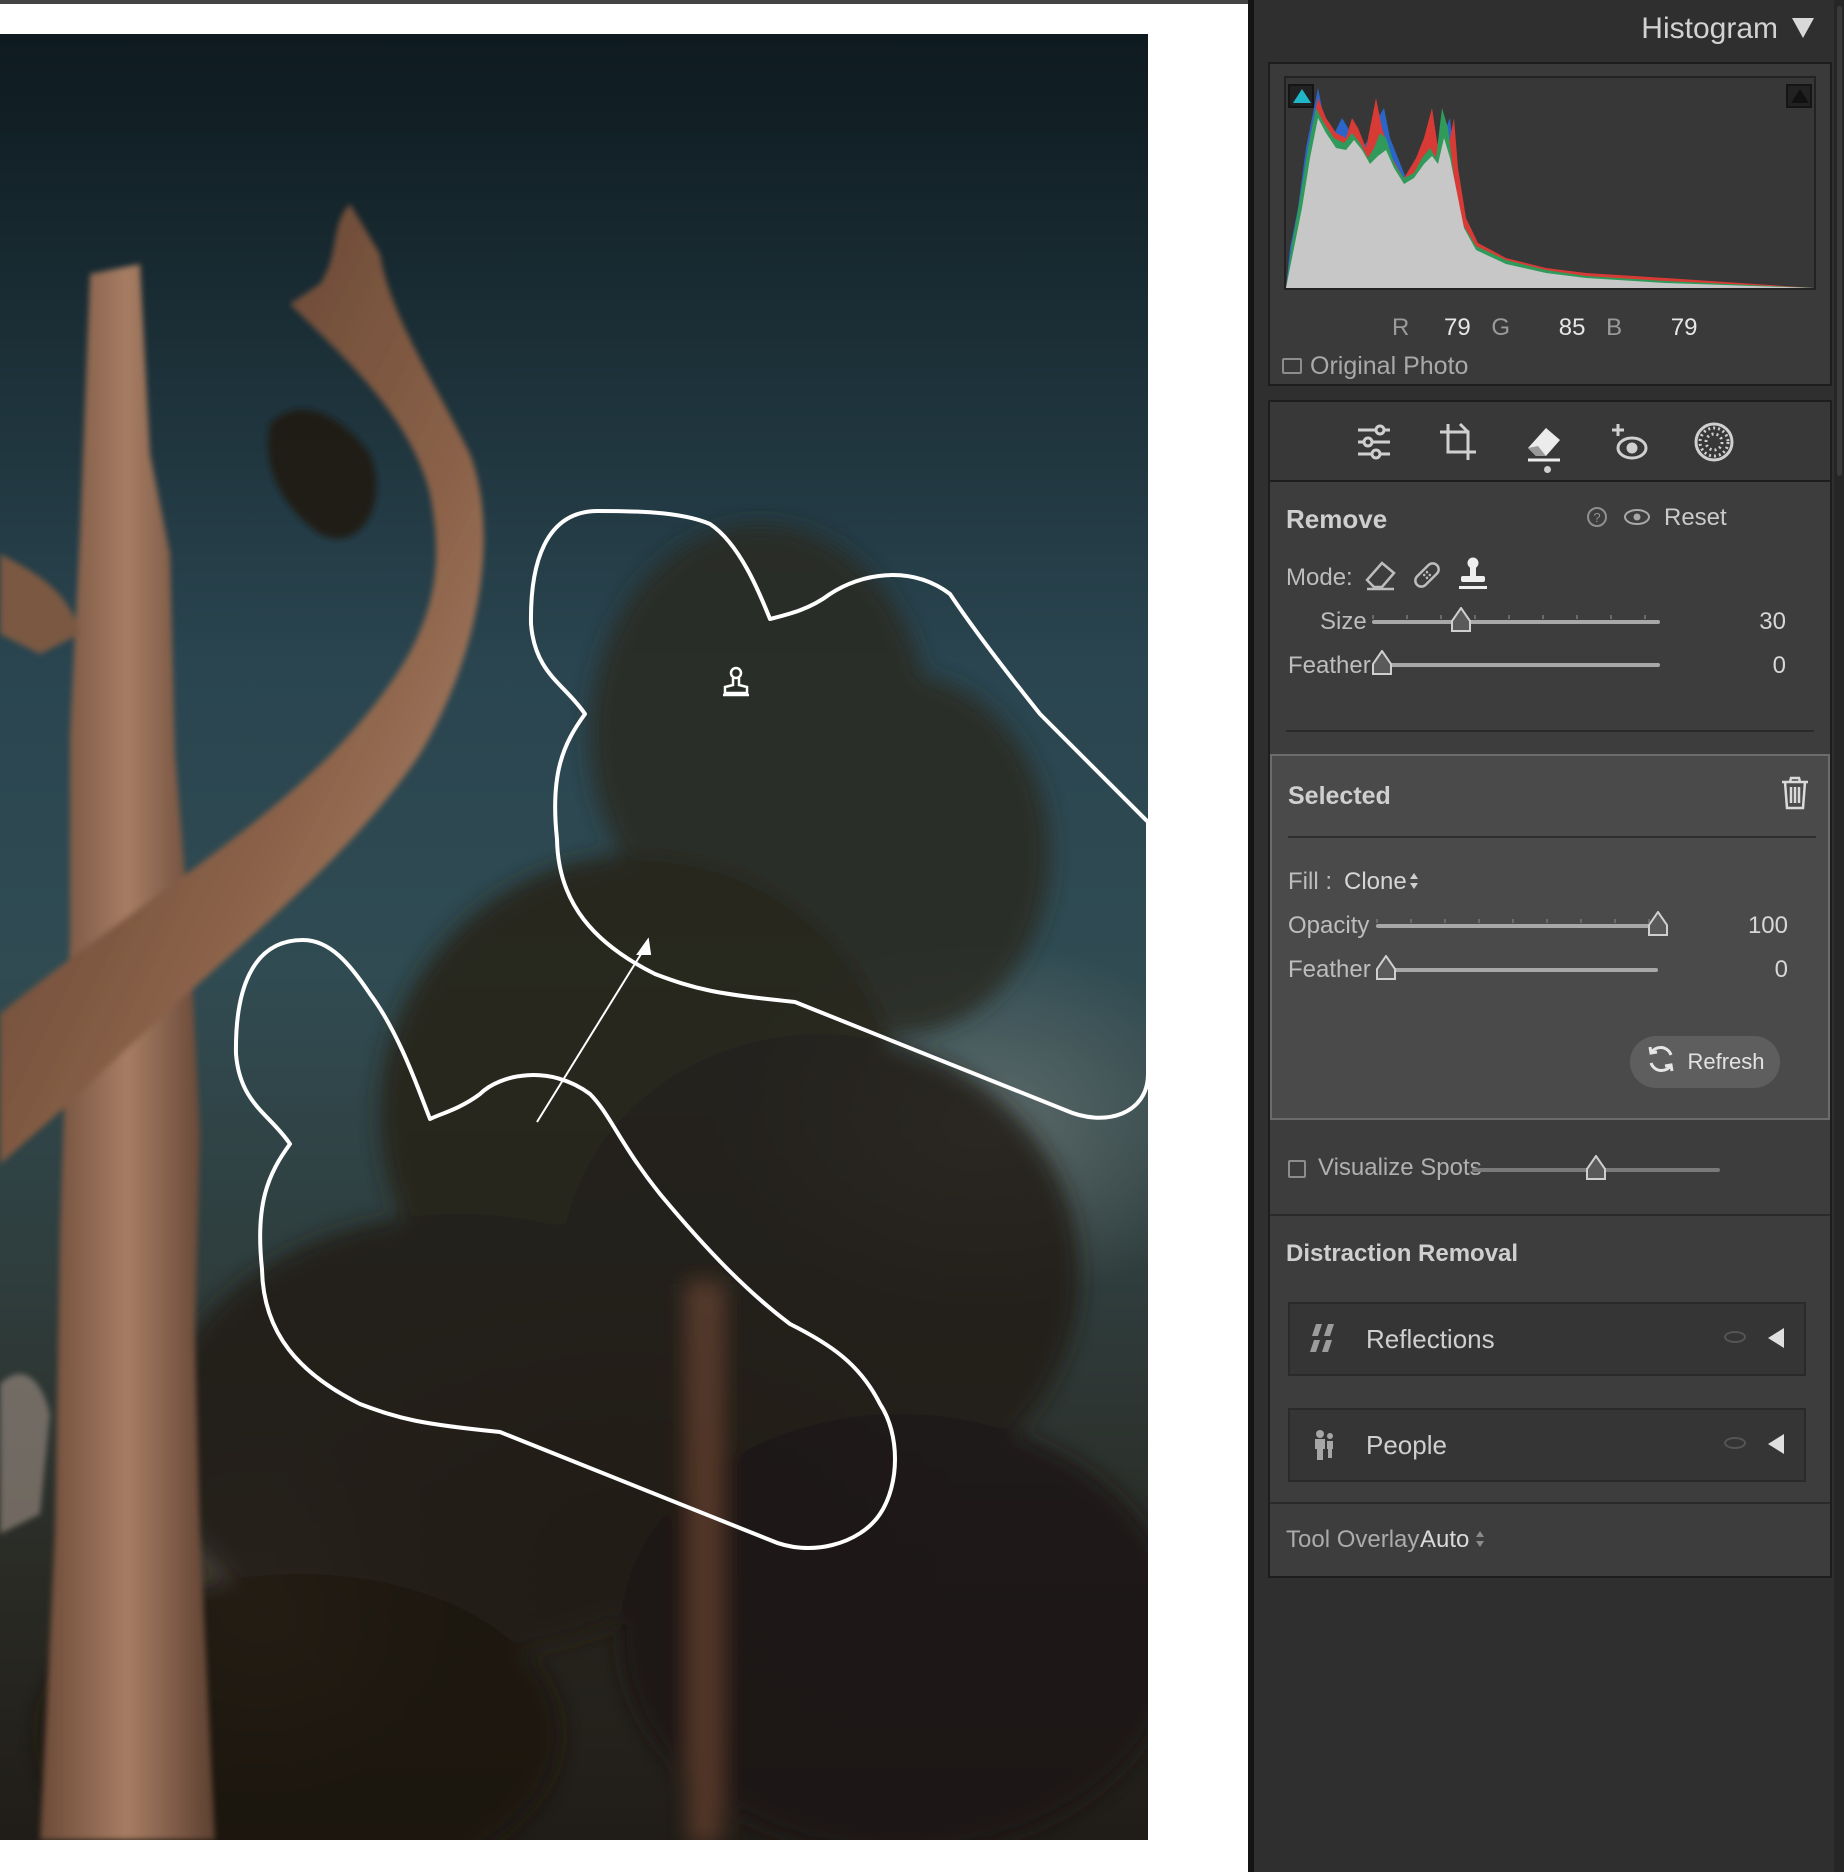 The width and height of the screenshot is (1844, 1872). Describe the element at coordinates (1803, 28) in the screenshot. I see `collapse-triangle-icon` at that location.